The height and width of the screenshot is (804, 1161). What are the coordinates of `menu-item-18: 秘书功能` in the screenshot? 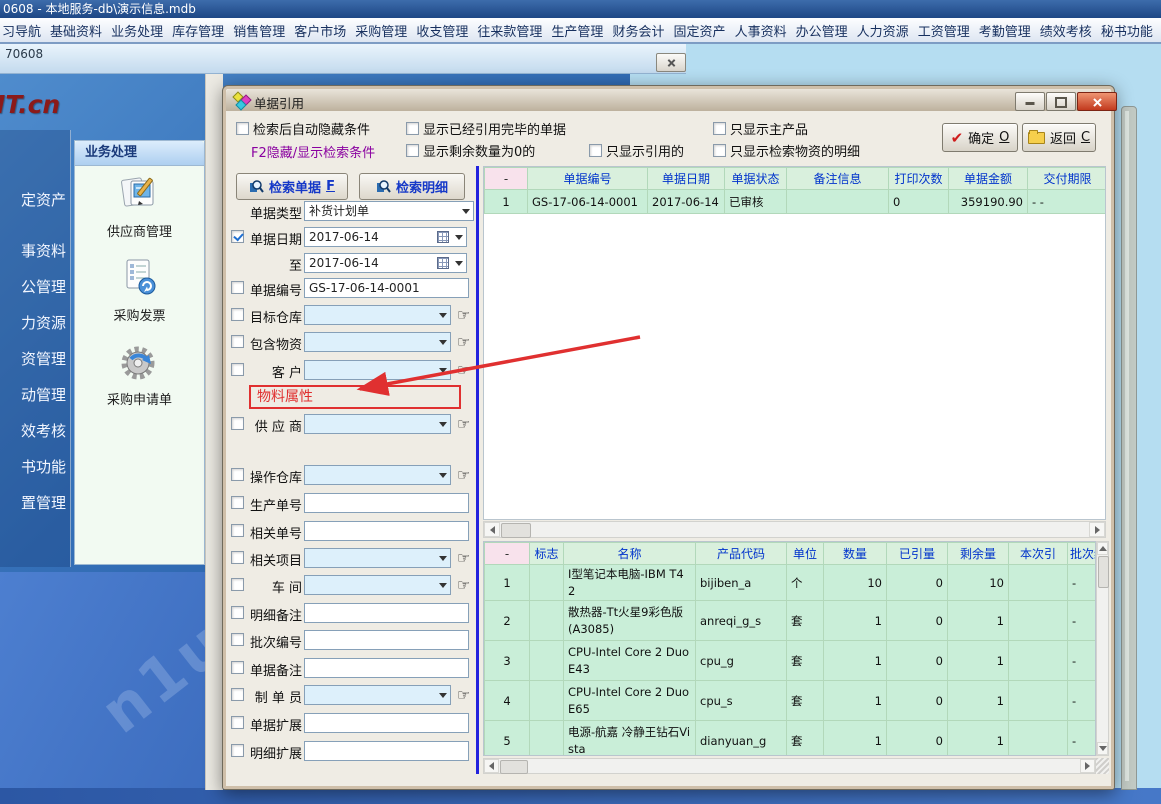 It's located at (1127, 30).